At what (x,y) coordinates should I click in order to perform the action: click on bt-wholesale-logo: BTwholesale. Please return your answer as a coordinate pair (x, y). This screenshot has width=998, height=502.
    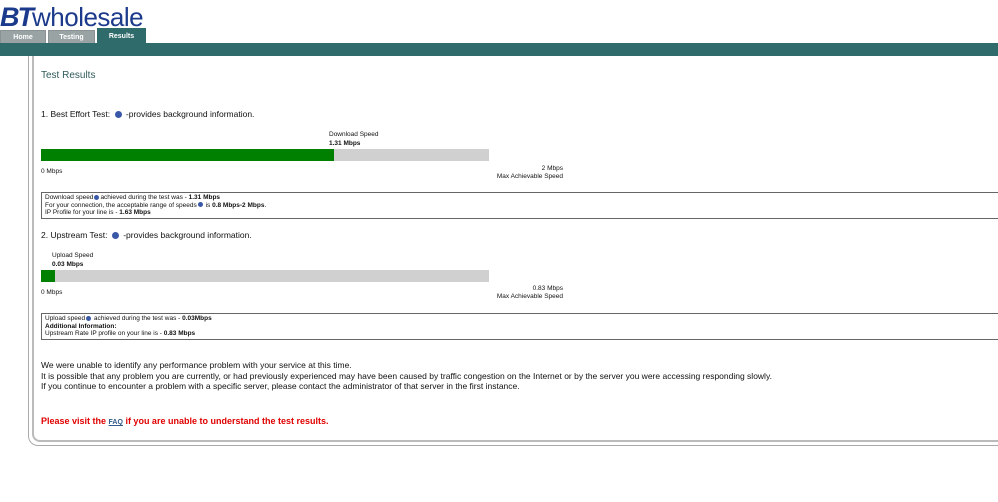
    Looking at the image, I should click on (72, 17).